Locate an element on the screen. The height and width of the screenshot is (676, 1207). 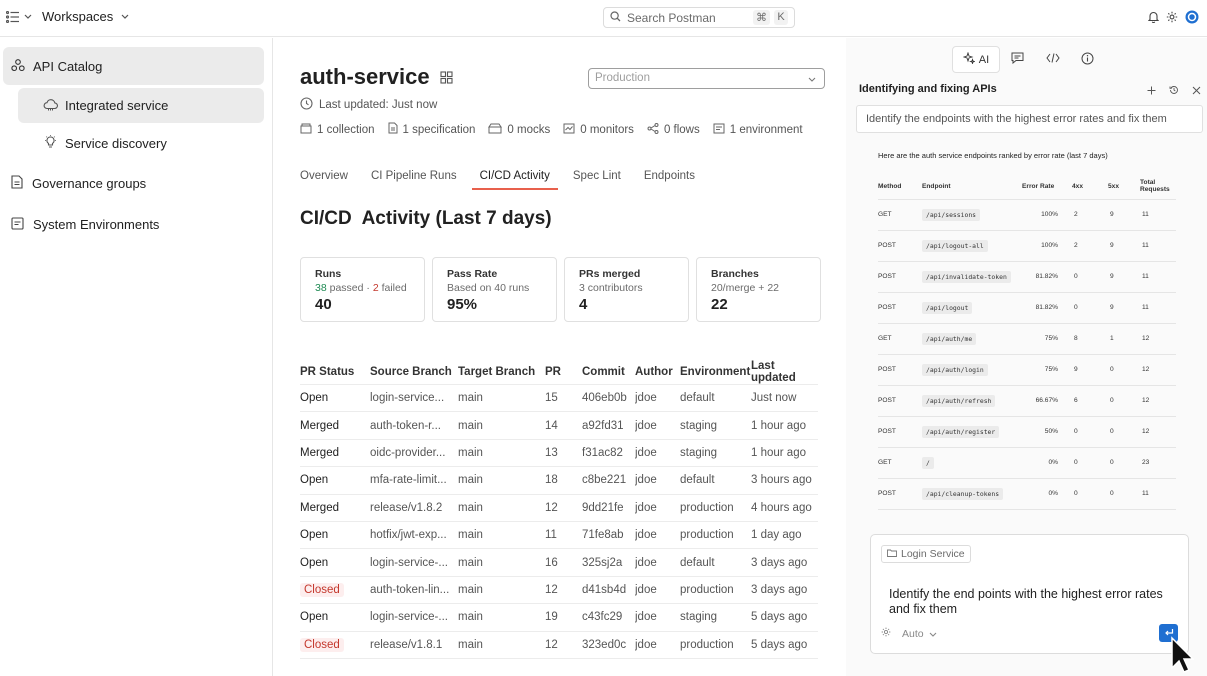
list-icon is located at coordinates (13, 16).